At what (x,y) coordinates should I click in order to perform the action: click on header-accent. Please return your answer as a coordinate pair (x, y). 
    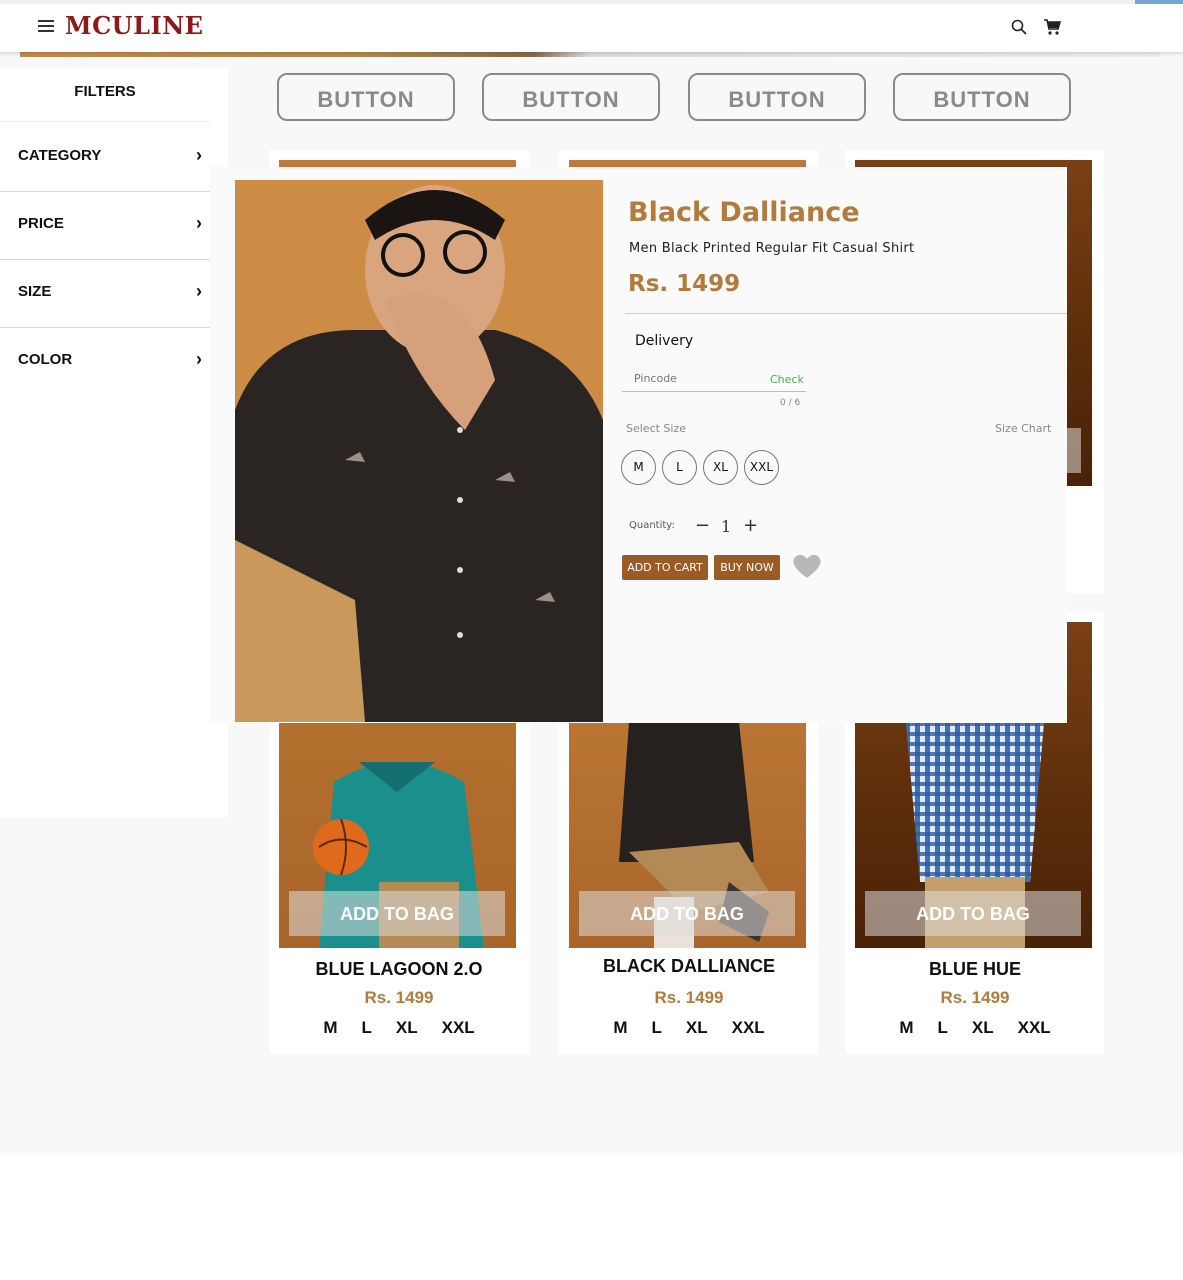
    Looking at the image, I should click on (1159, 2).